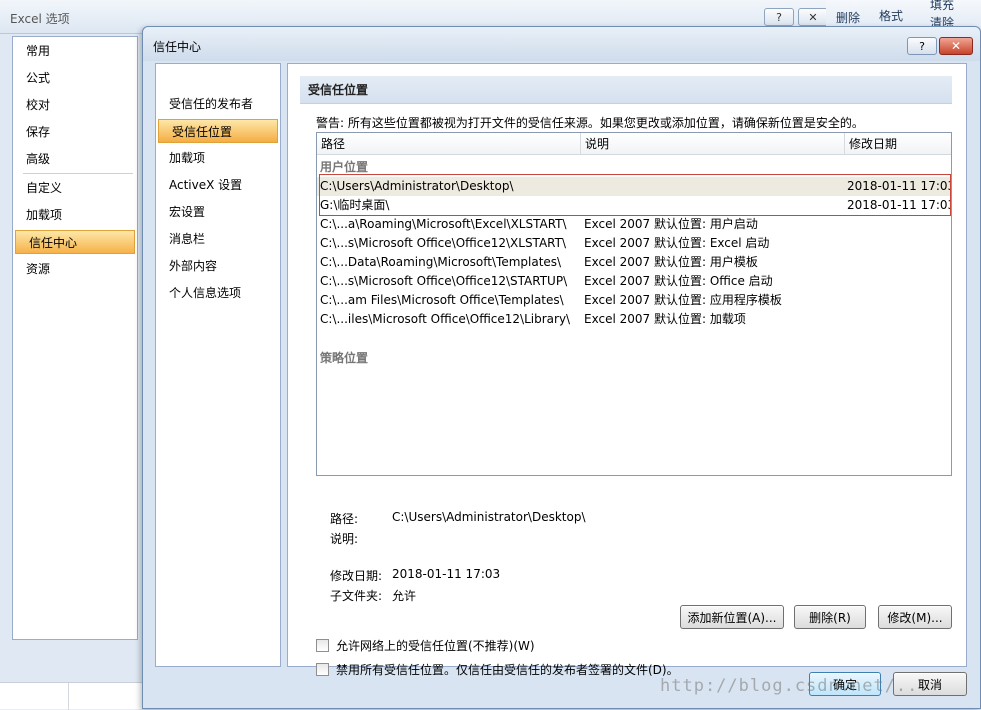 The image size is (981, 710). Describe the element at coordinates (891, 15) in the screenshot. I see `ribbon-format-label: 格式` at that location.